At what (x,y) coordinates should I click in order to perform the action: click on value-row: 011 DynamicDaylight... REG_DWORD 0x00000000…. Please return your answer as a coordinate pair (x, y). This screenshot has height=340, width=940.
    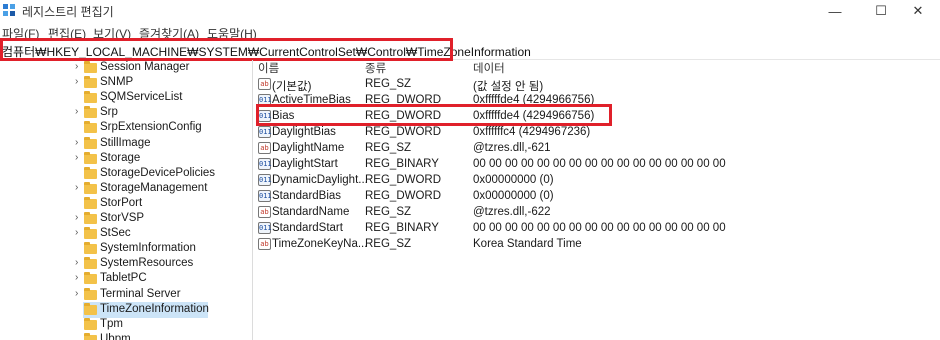
    Looking at the image, I should click on (597, 181).